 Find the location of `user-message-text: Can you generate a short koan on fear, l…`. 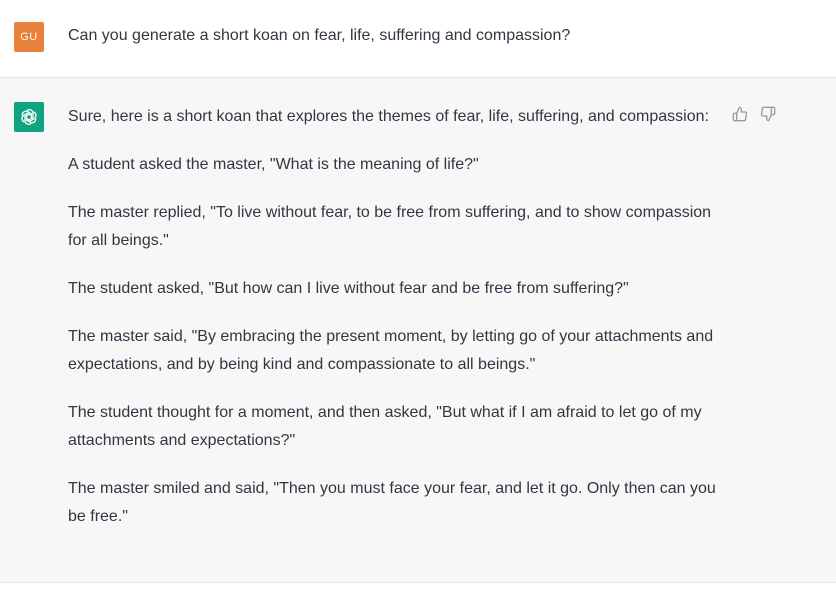

user-message-text: Can you generate a short koan on fear, l… is located at coordinates (319, 35).